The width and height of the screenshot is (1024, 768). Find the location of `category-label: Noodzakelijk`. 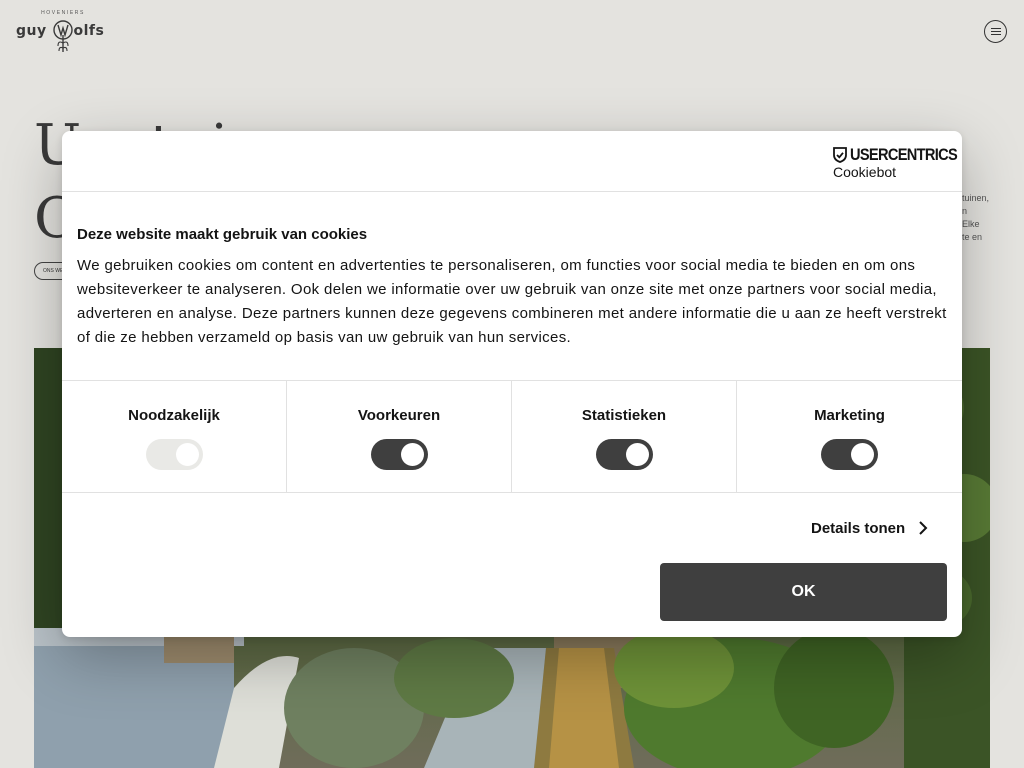

category-label: Noodzakelijk is located at coordinates (174, 415).